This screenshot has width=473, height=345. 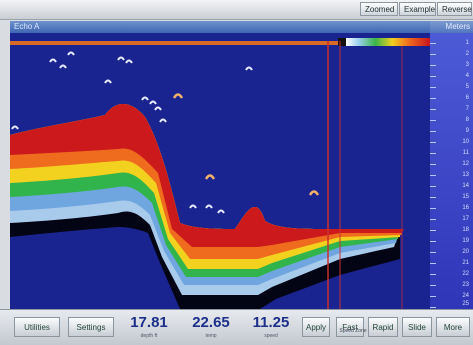 What do you see at coordinates (454, 9) in the screenshot?
I see `reverse-button: Reverse` at bounding box center [454, 9].